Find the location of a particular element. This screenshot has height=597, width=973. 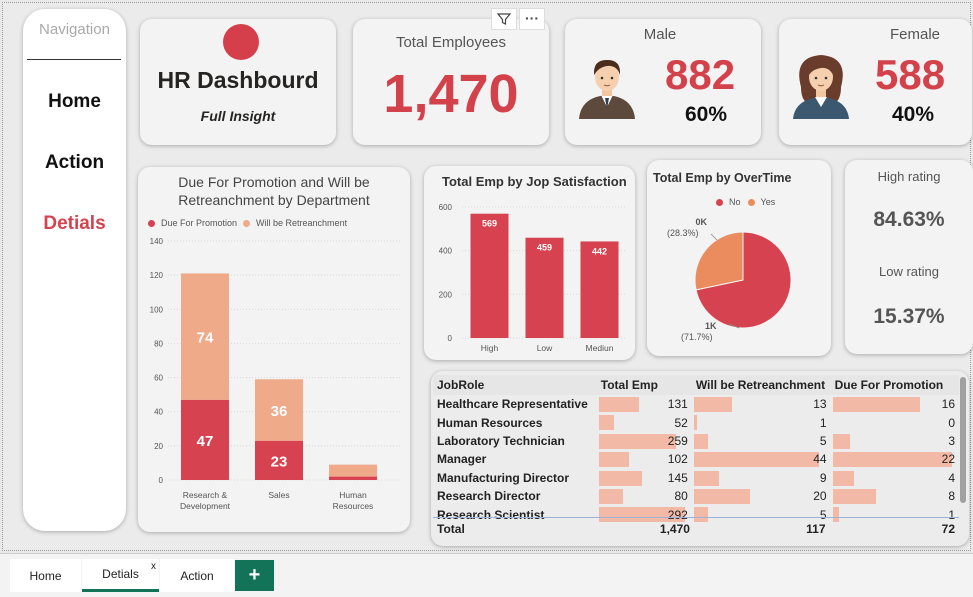

y-tick-label: 200 is located at coordinates (446, 294).